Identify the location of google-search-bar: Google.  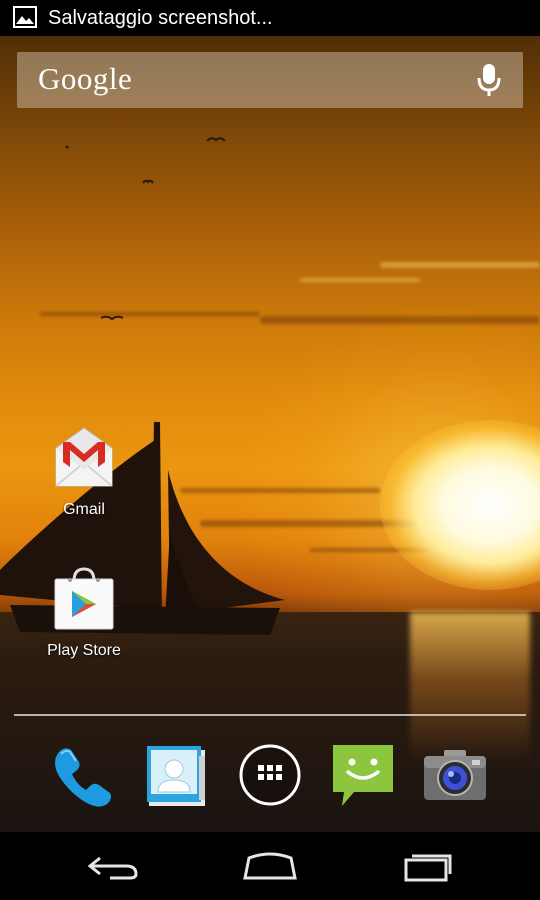
(270, 80).